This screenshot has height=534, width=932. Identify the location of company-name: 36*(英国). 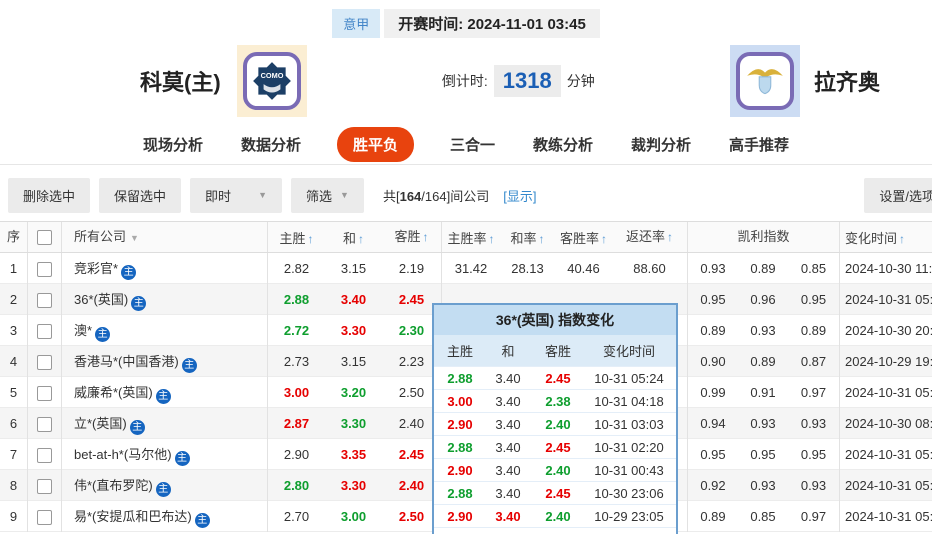
(101, 299).